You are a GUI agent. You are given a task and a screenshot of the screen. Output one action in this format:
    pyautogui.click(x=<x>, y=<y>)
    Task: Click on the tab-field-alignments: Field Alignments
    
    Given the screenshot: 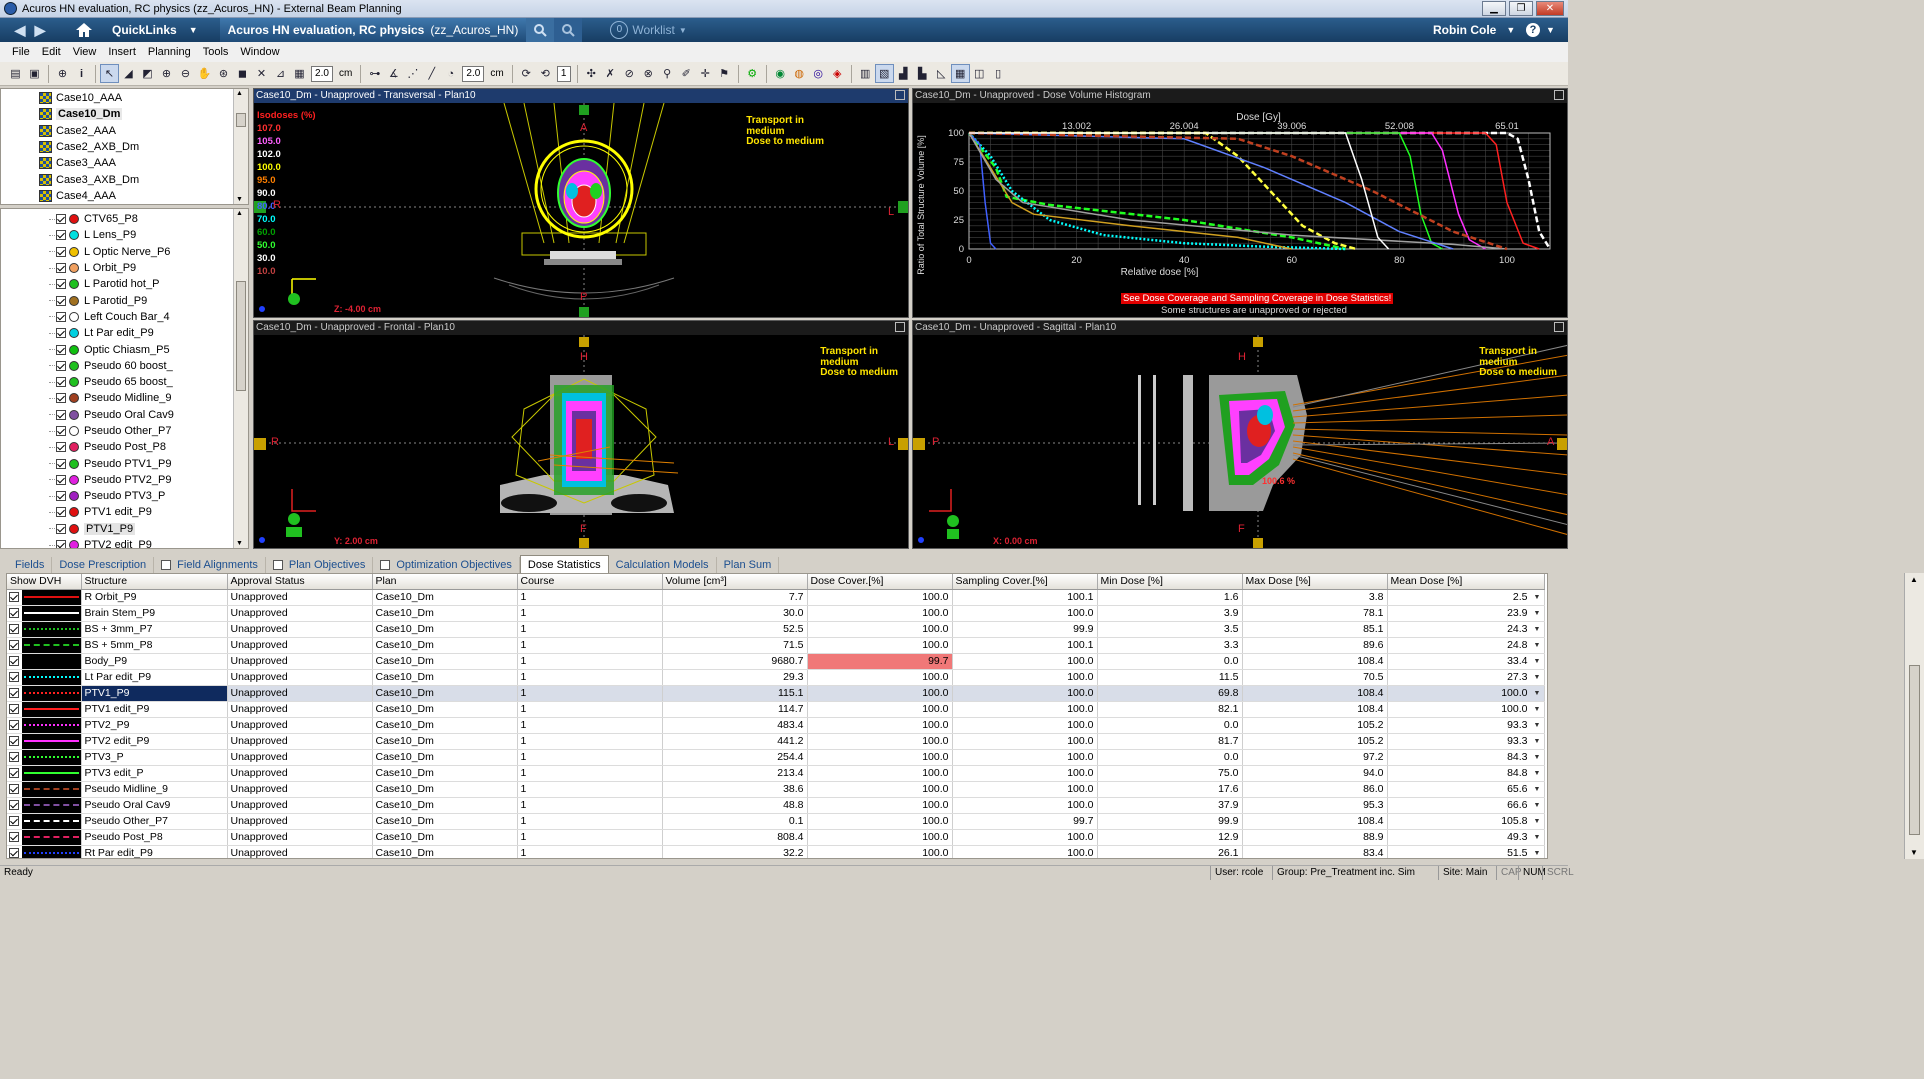 What is the action you would take?
    pyautogui.click(x=210, y=565)
    